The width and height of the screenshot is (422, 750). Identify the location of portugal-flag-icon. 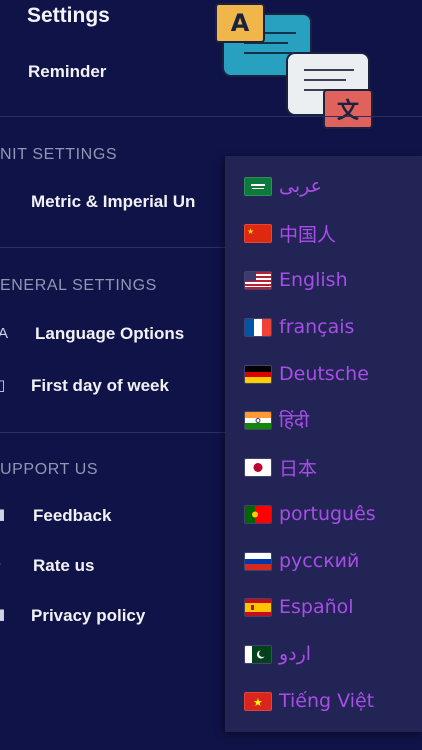
(258, 514).